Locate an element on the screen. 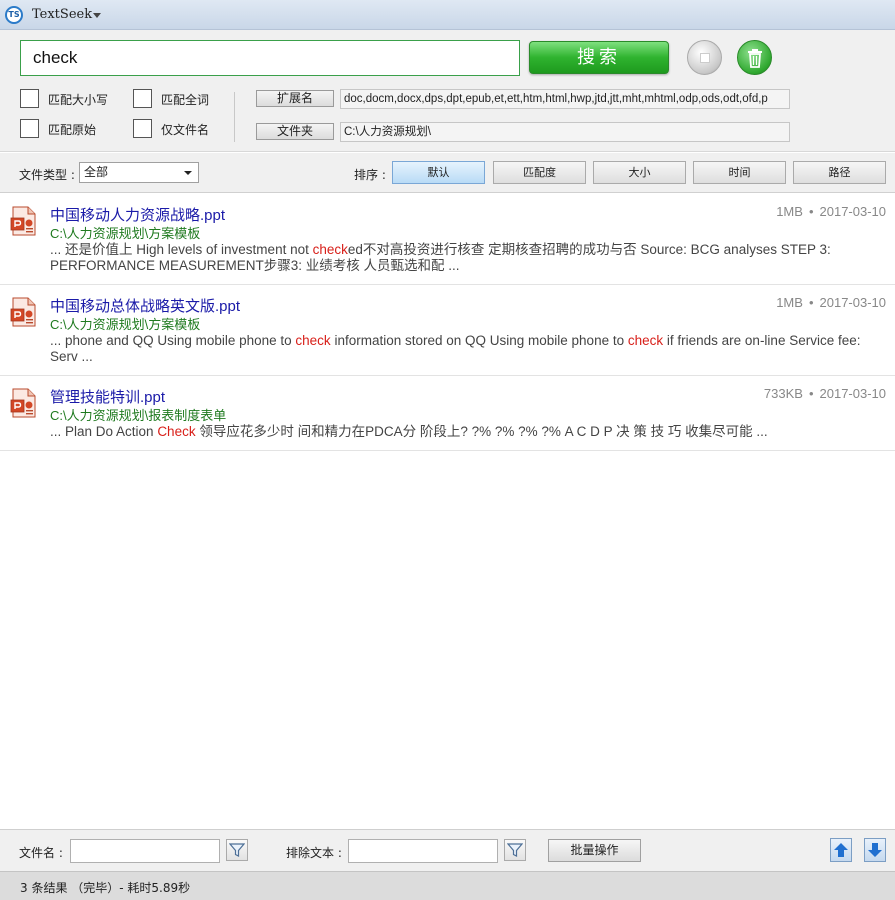 This screenshot has width=895, height=900. snippet-highlight: Check is located at coordinates (176, 431).